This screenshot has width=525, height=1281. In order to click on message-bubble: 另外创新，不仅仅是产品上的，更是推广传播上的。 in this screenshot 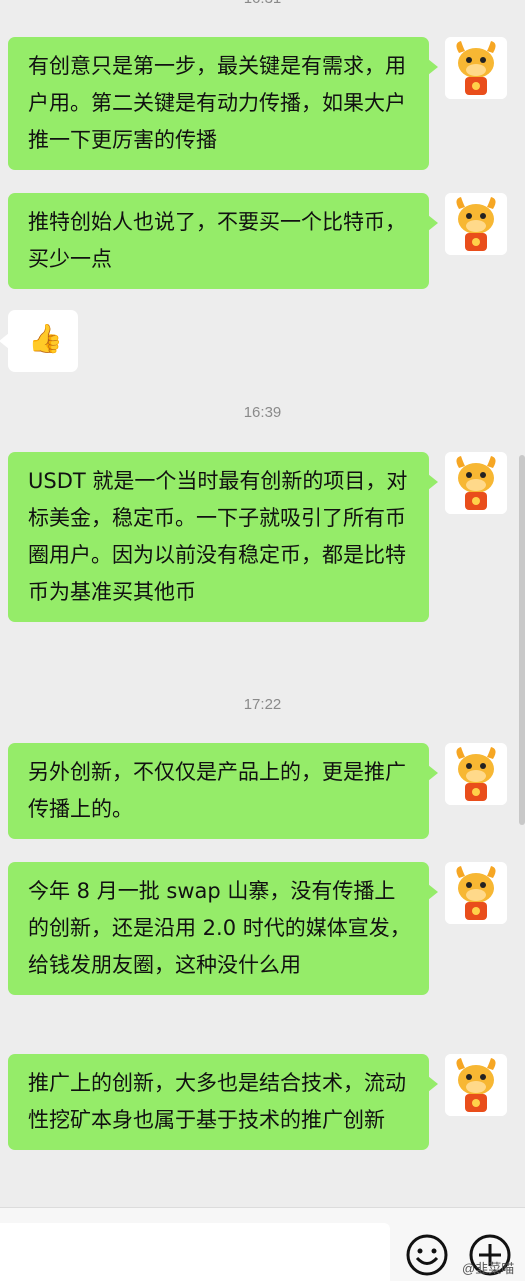, I will do `click(223, 791)`.